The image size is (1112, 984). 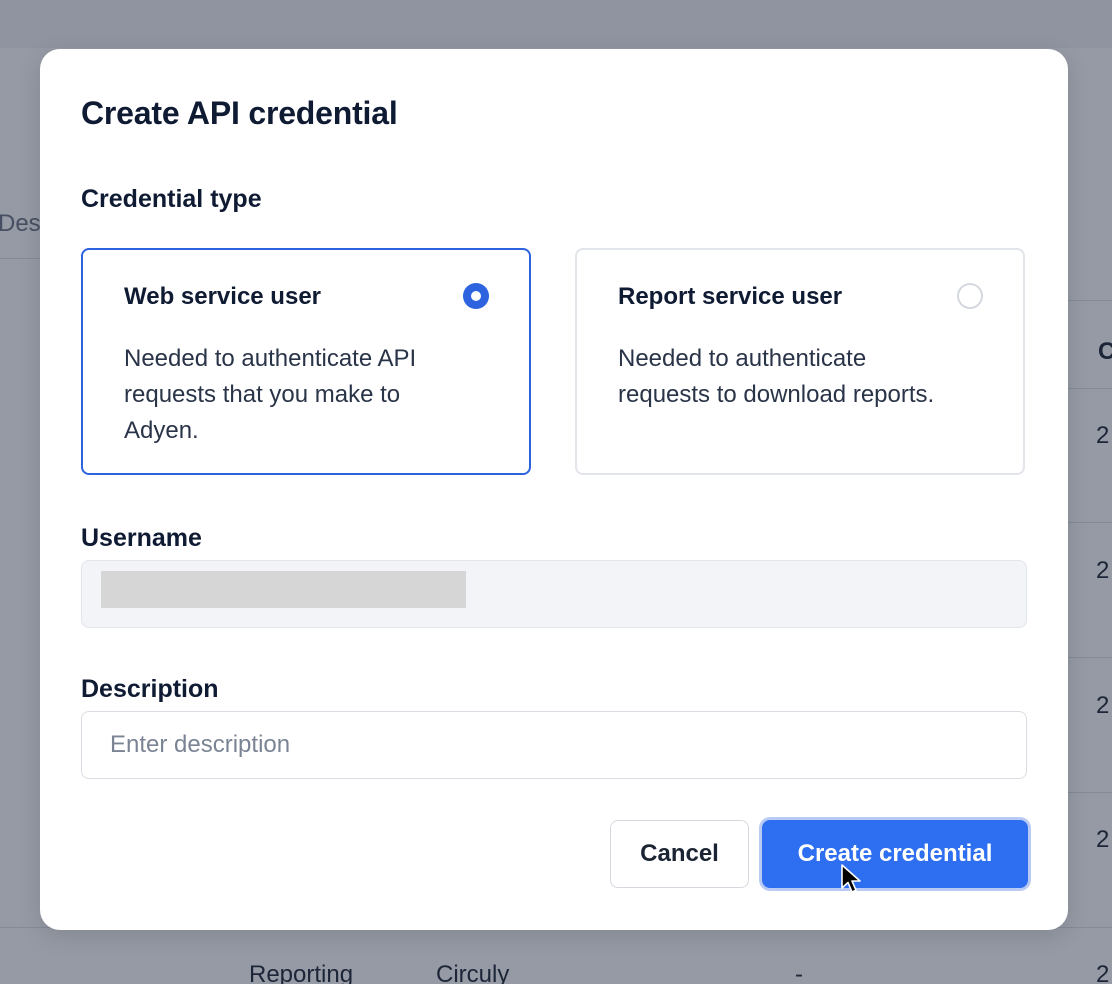 What do you see at coordinates (283, 589) in the screenshot?
I see `redacted-username-value` at bounding box center [283, 589].